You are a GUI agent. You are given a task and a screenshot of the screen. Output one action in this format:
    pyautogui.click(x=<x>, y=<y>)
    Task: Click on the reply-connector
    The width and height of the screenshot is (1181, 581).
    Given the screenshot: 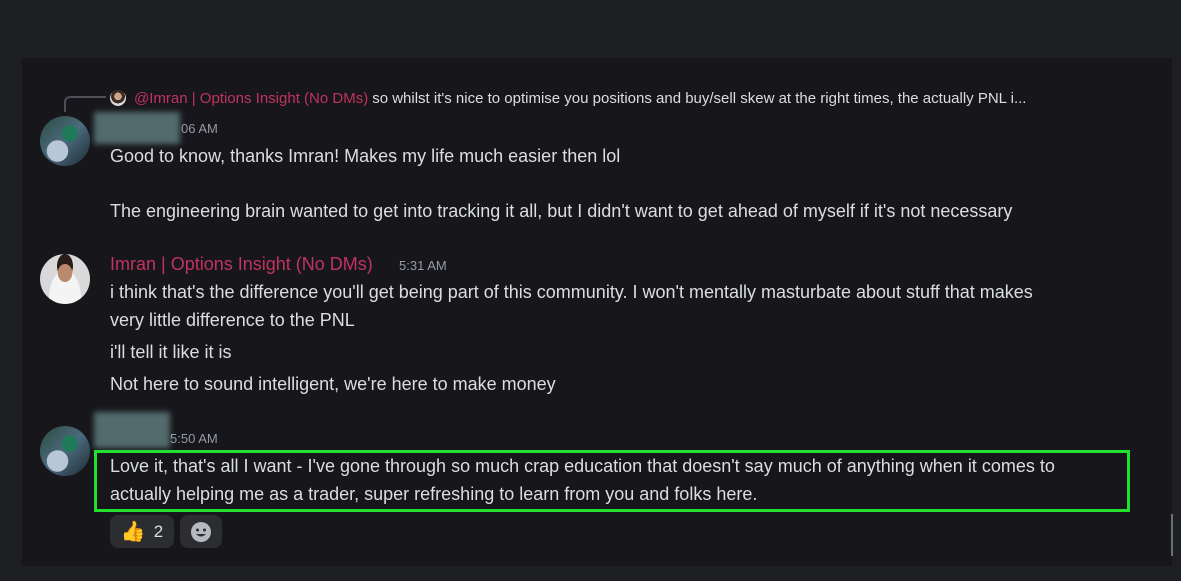 What is the action you would take?
    pyautogui.click(x=85, y=104)
    